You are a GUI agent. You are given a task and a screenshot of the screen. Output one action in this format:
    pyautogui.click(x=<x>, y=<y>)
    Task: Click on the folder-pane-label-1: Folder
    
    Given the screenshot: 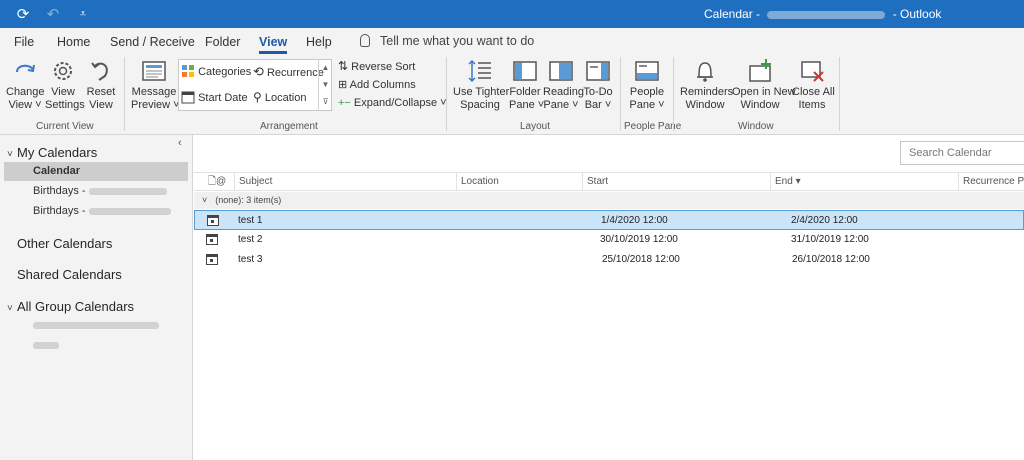 What is the action you would take?
    pyautogui.click(x=525, y=92)
    